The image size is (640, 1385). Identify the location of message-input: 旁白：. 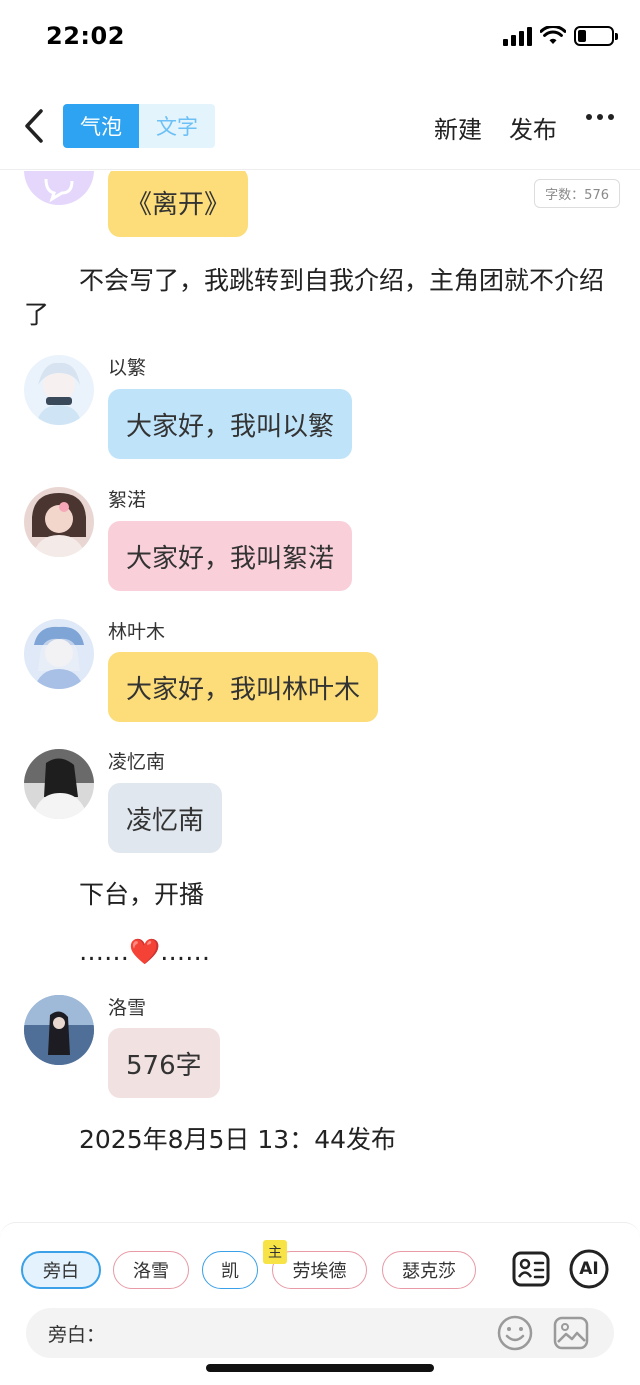
(320, 1333).